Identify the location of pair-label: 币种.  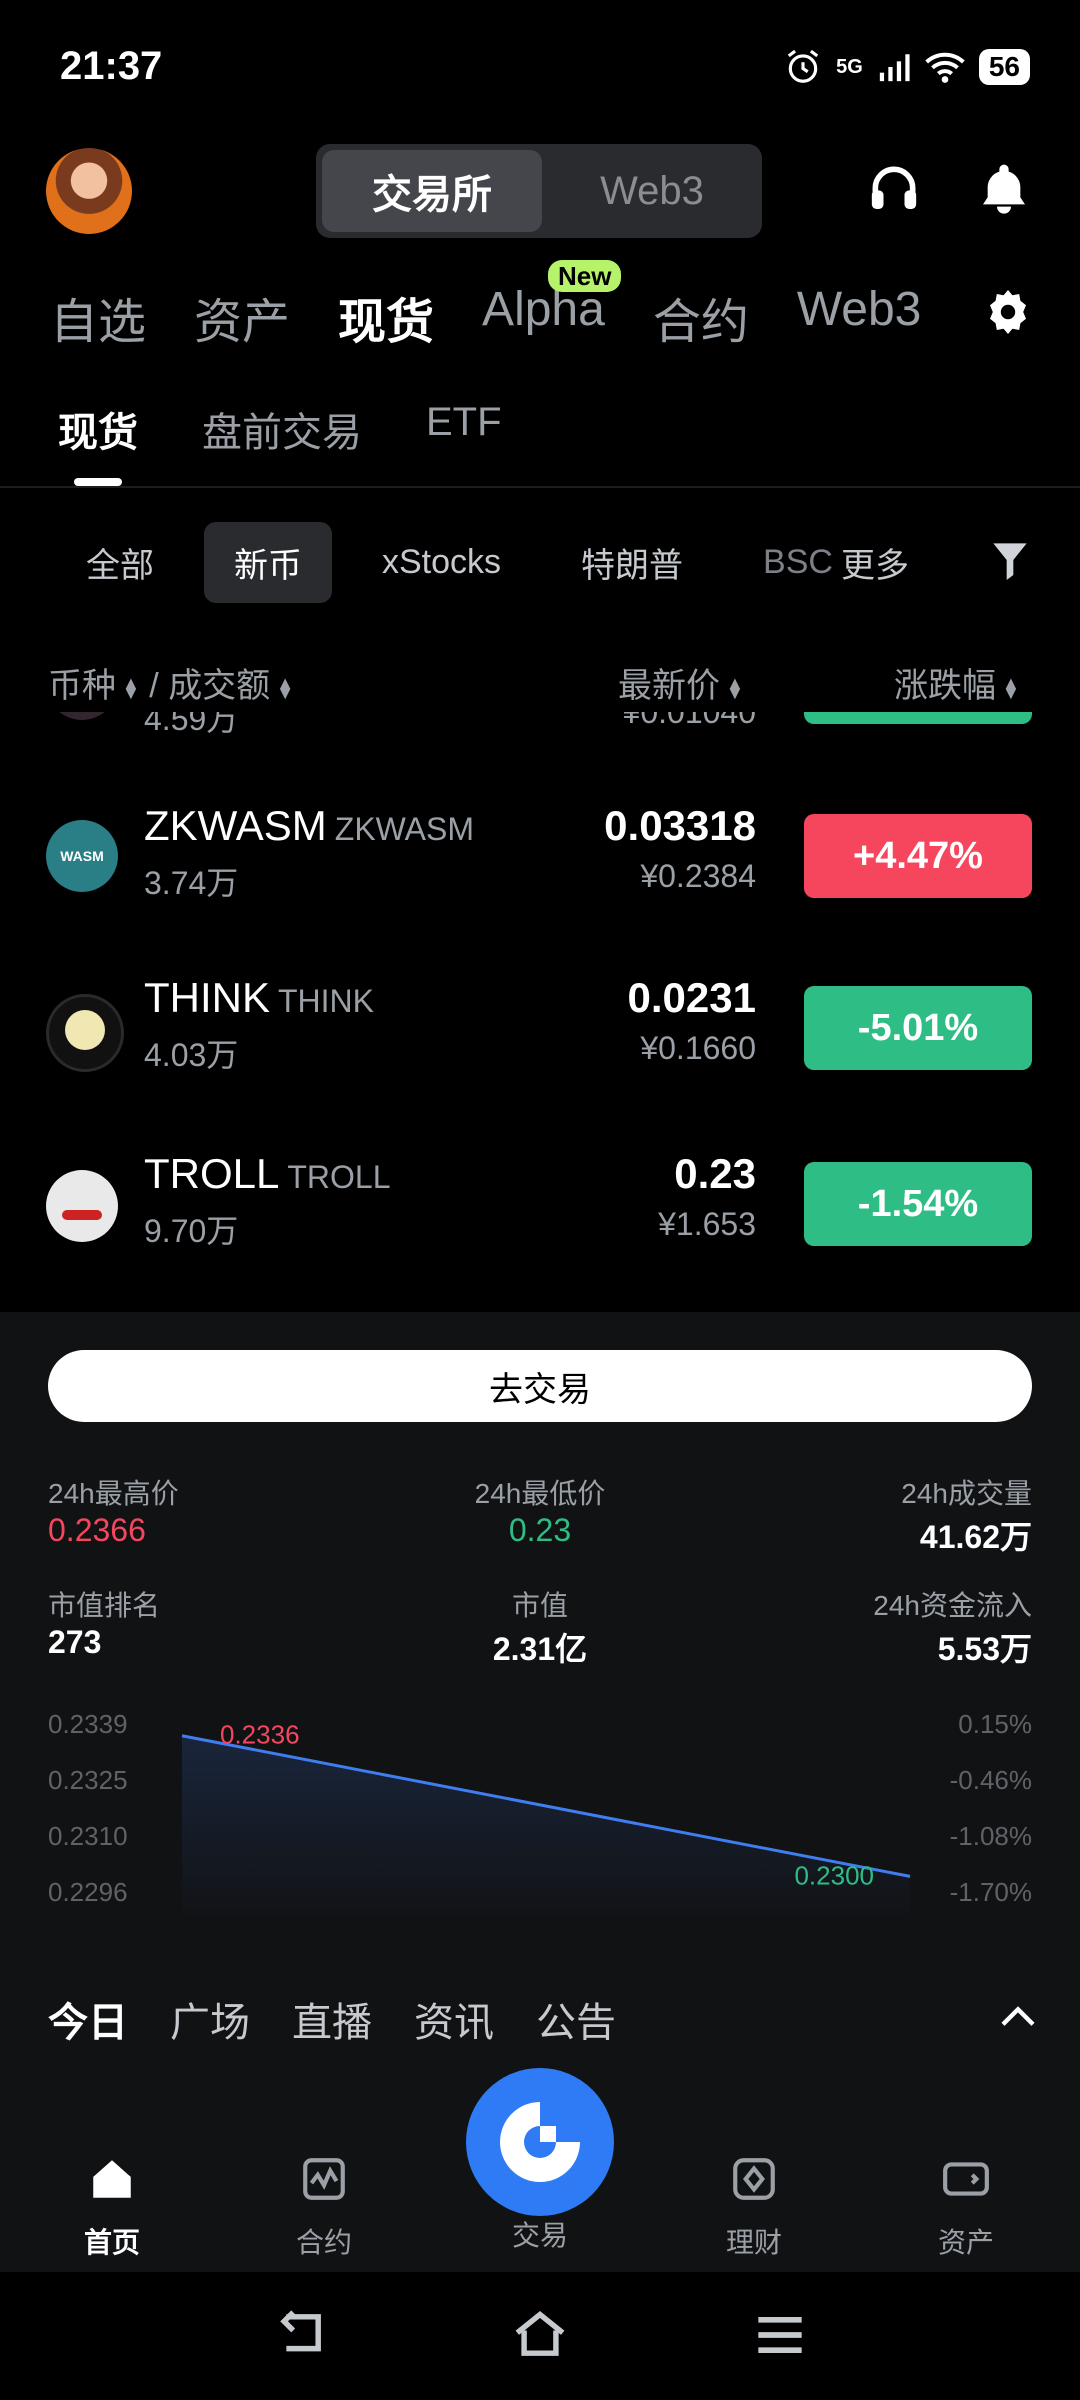
(82, 686).